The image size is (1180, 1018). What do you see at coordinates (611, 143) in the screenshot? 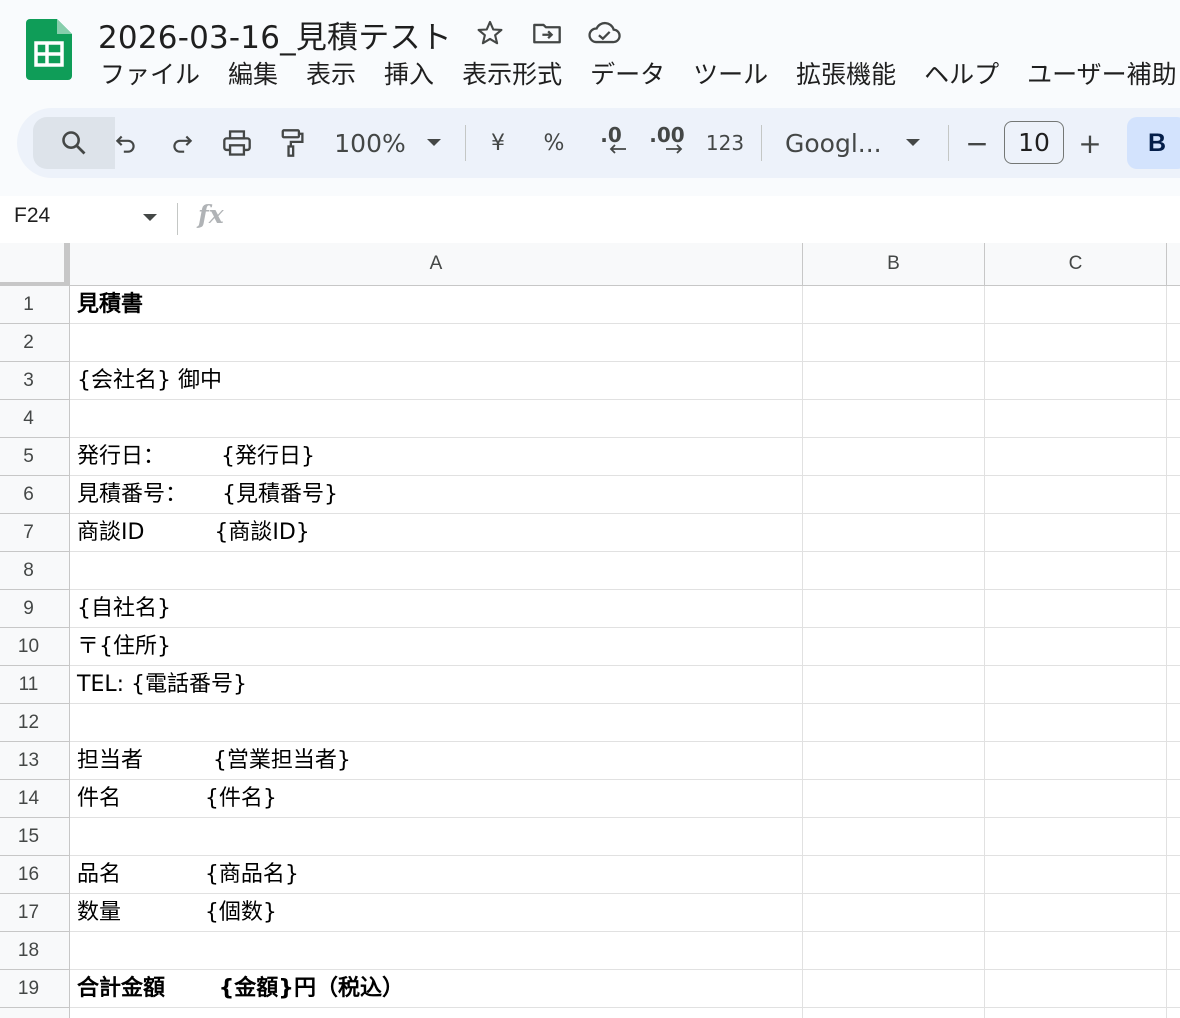
I see `decrease-decimal-button: .0` at bounding box center [611, 143].